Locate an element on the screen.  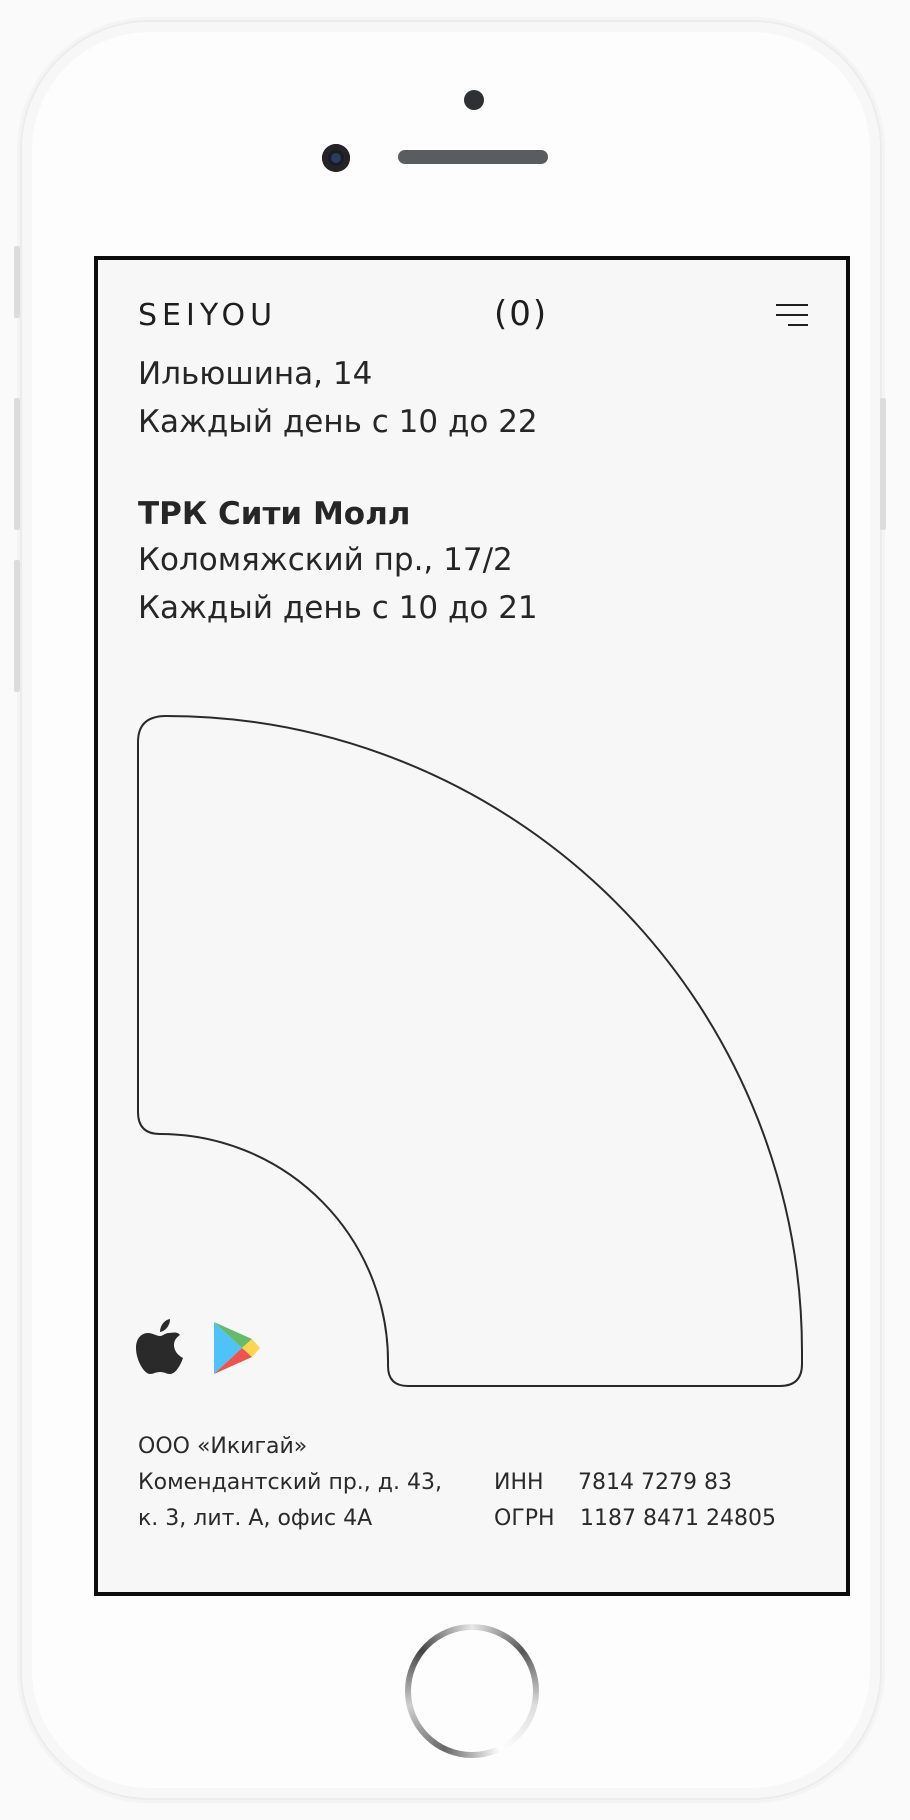
earpiece-speaker is located at coordinates (473, 157).